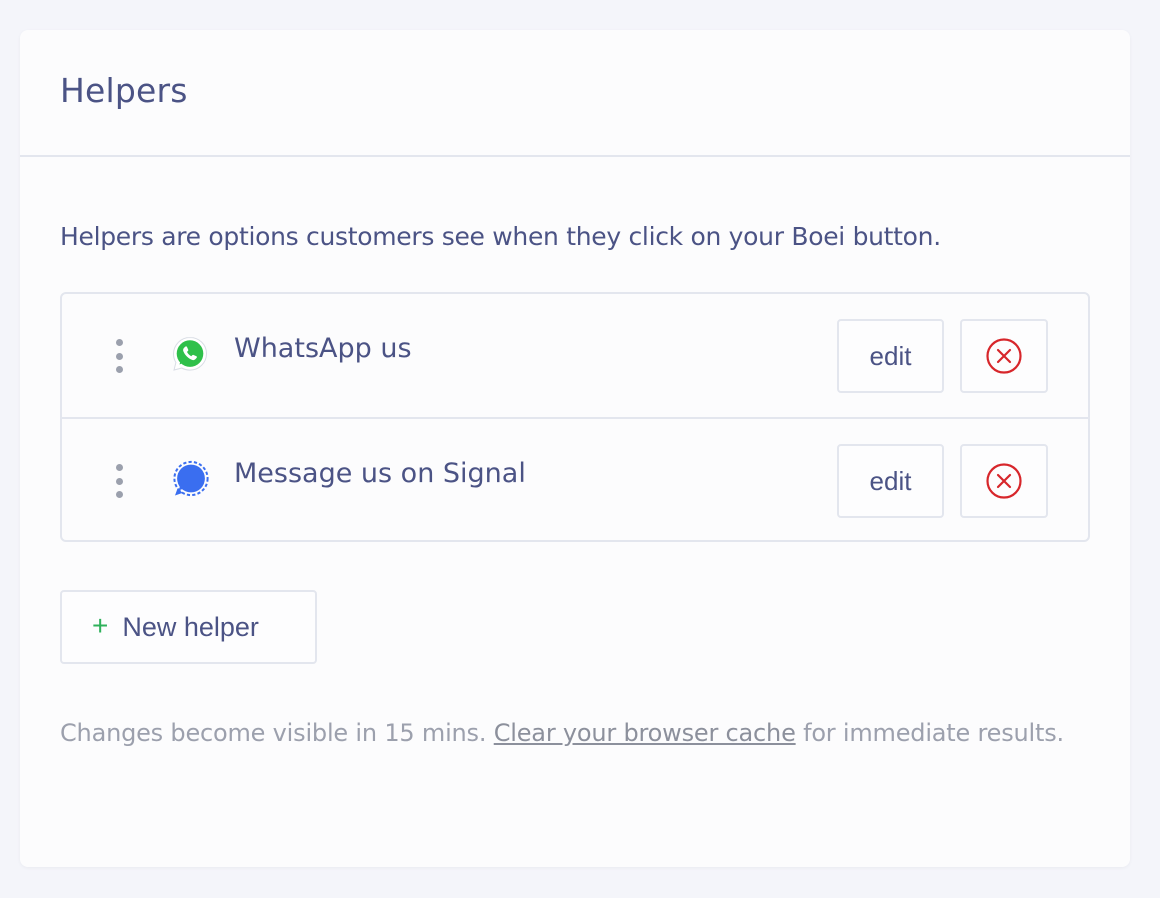 This screenshot has height=898, width=1160. I want to click on clear-cache-link: Clear your browser cache, so click(645, 733).